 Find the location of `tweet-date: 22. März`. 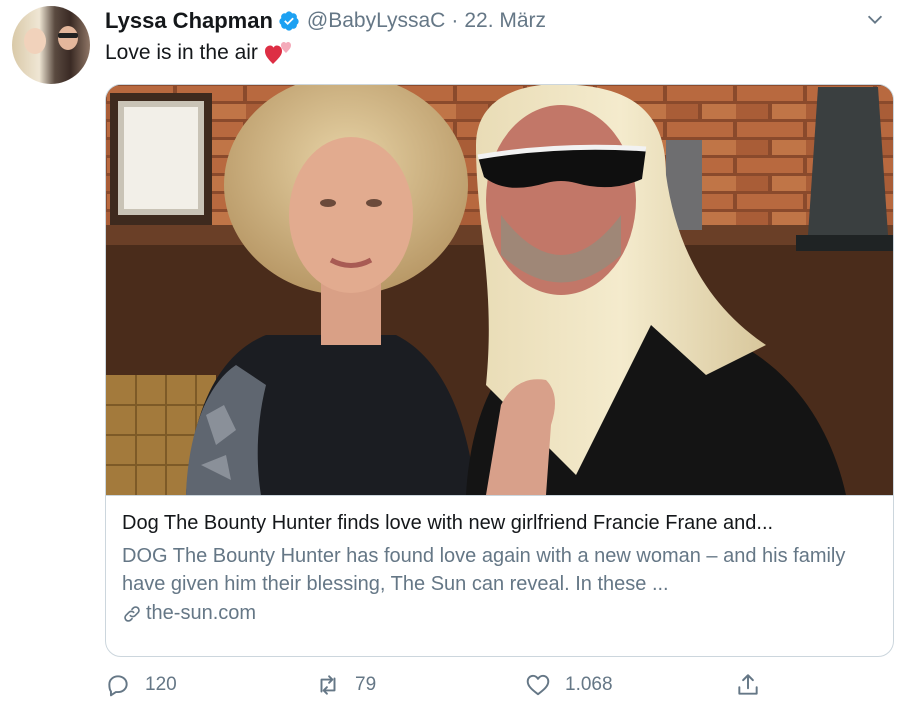

tweet-date: 22. März is located at coordinates (505, 21).